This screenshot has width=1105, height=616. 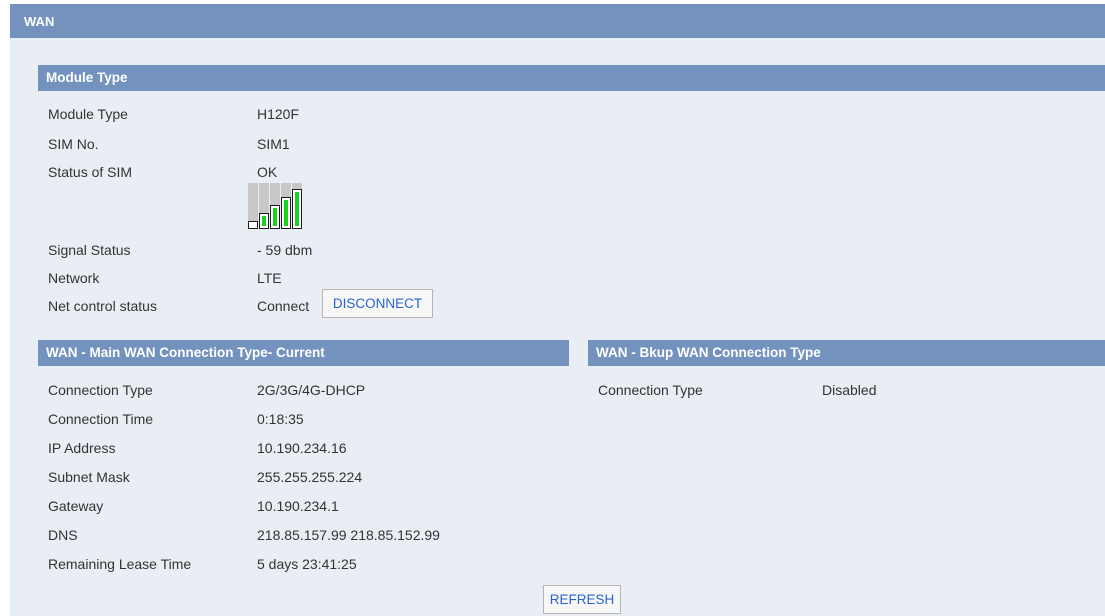 What do you see at coordinates (650, 390) in the screenshot?
I see `bkup-connection-type-label: Connection Type` at bounding box center [650, 390].